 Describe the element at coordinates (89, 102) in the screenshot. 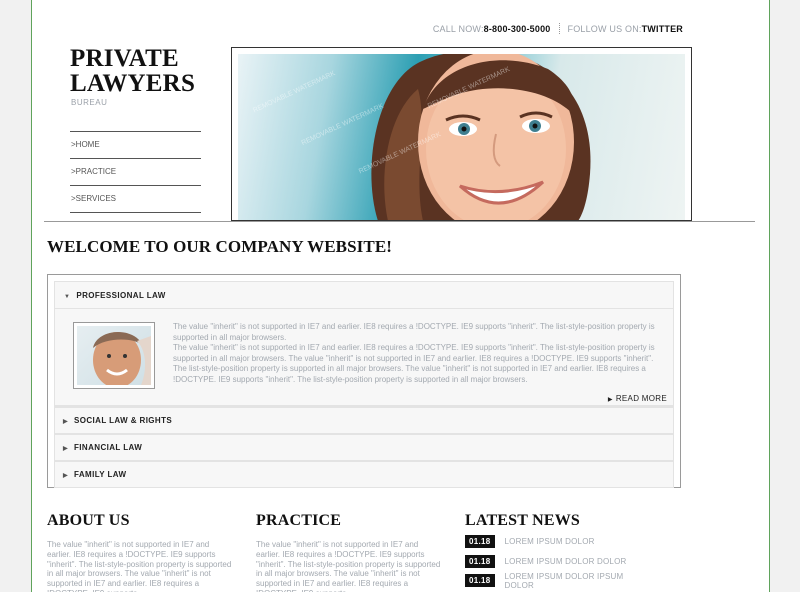

I see `logo-subtitle: BUREAU` at that location.